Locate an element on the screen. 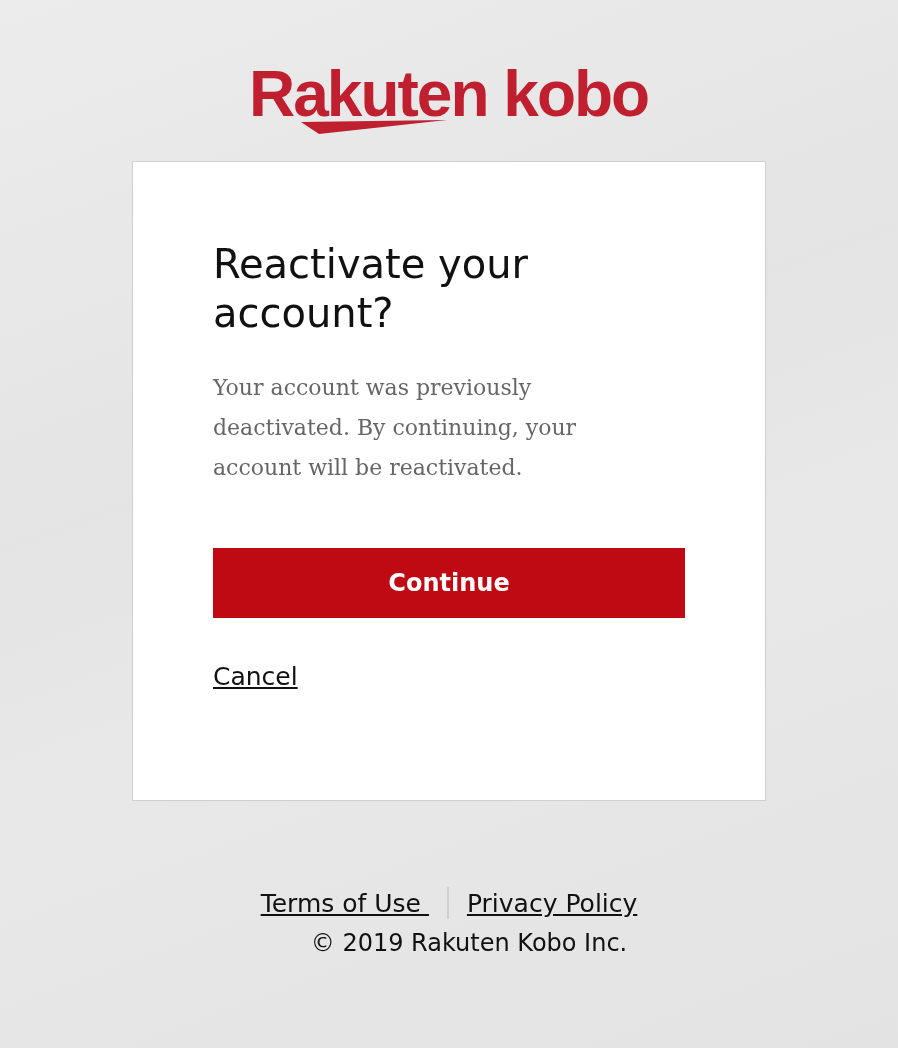  dialog-message: Your account was previously deactivated. By continuing, your account will be reactivated. is located at coordinates (395, 428).